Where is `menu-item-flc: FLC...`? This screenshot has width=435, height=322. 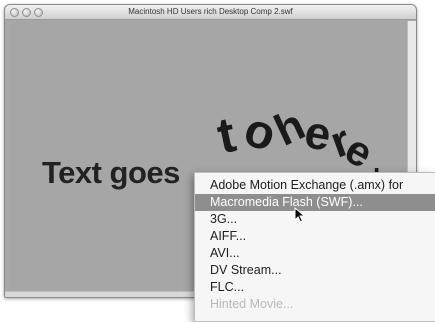 menu-item-flc: FLC... is located at coordinates (315, 287).